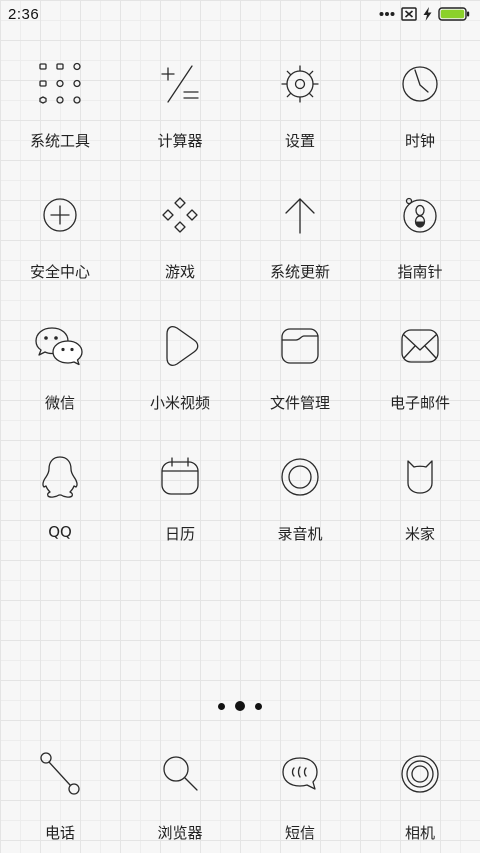 This screenshot has width=480, height=853. What do you see at coordinates (60, 774) in the screenshot?
I see `phone-icon` at bounding box center [60, 774].